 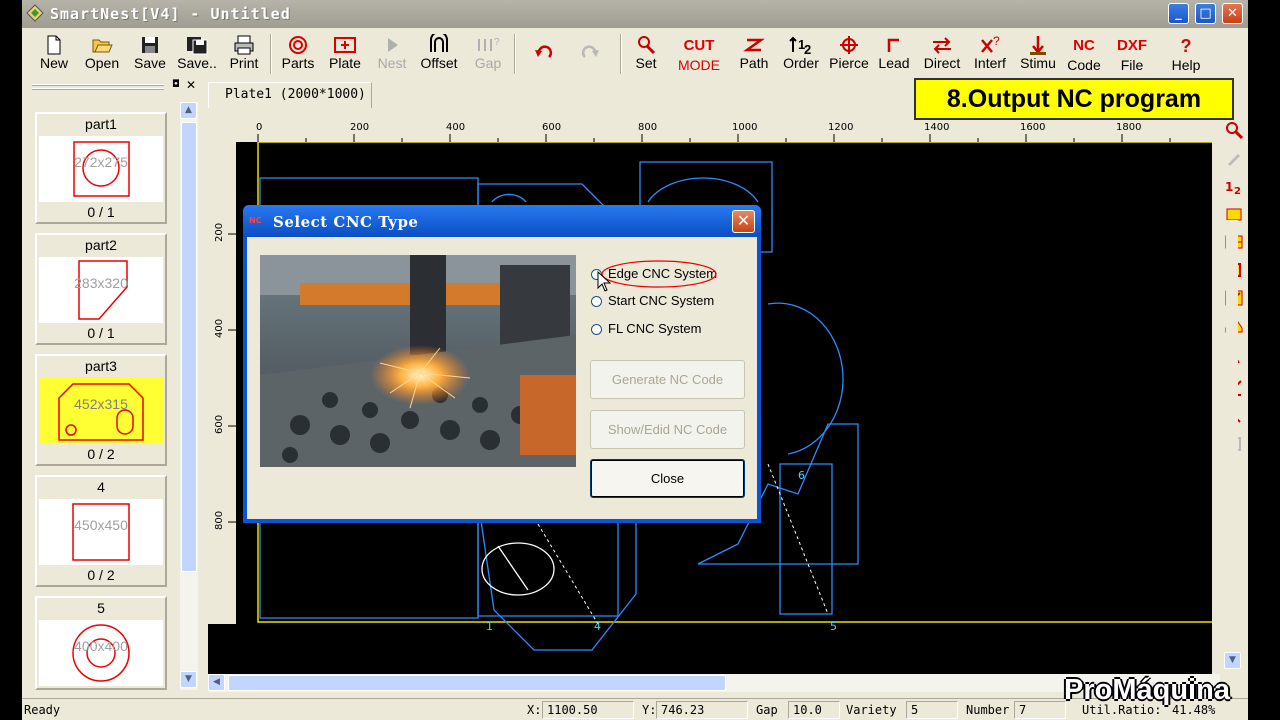 I want to click on undo-button, so click(x=544, y=54).